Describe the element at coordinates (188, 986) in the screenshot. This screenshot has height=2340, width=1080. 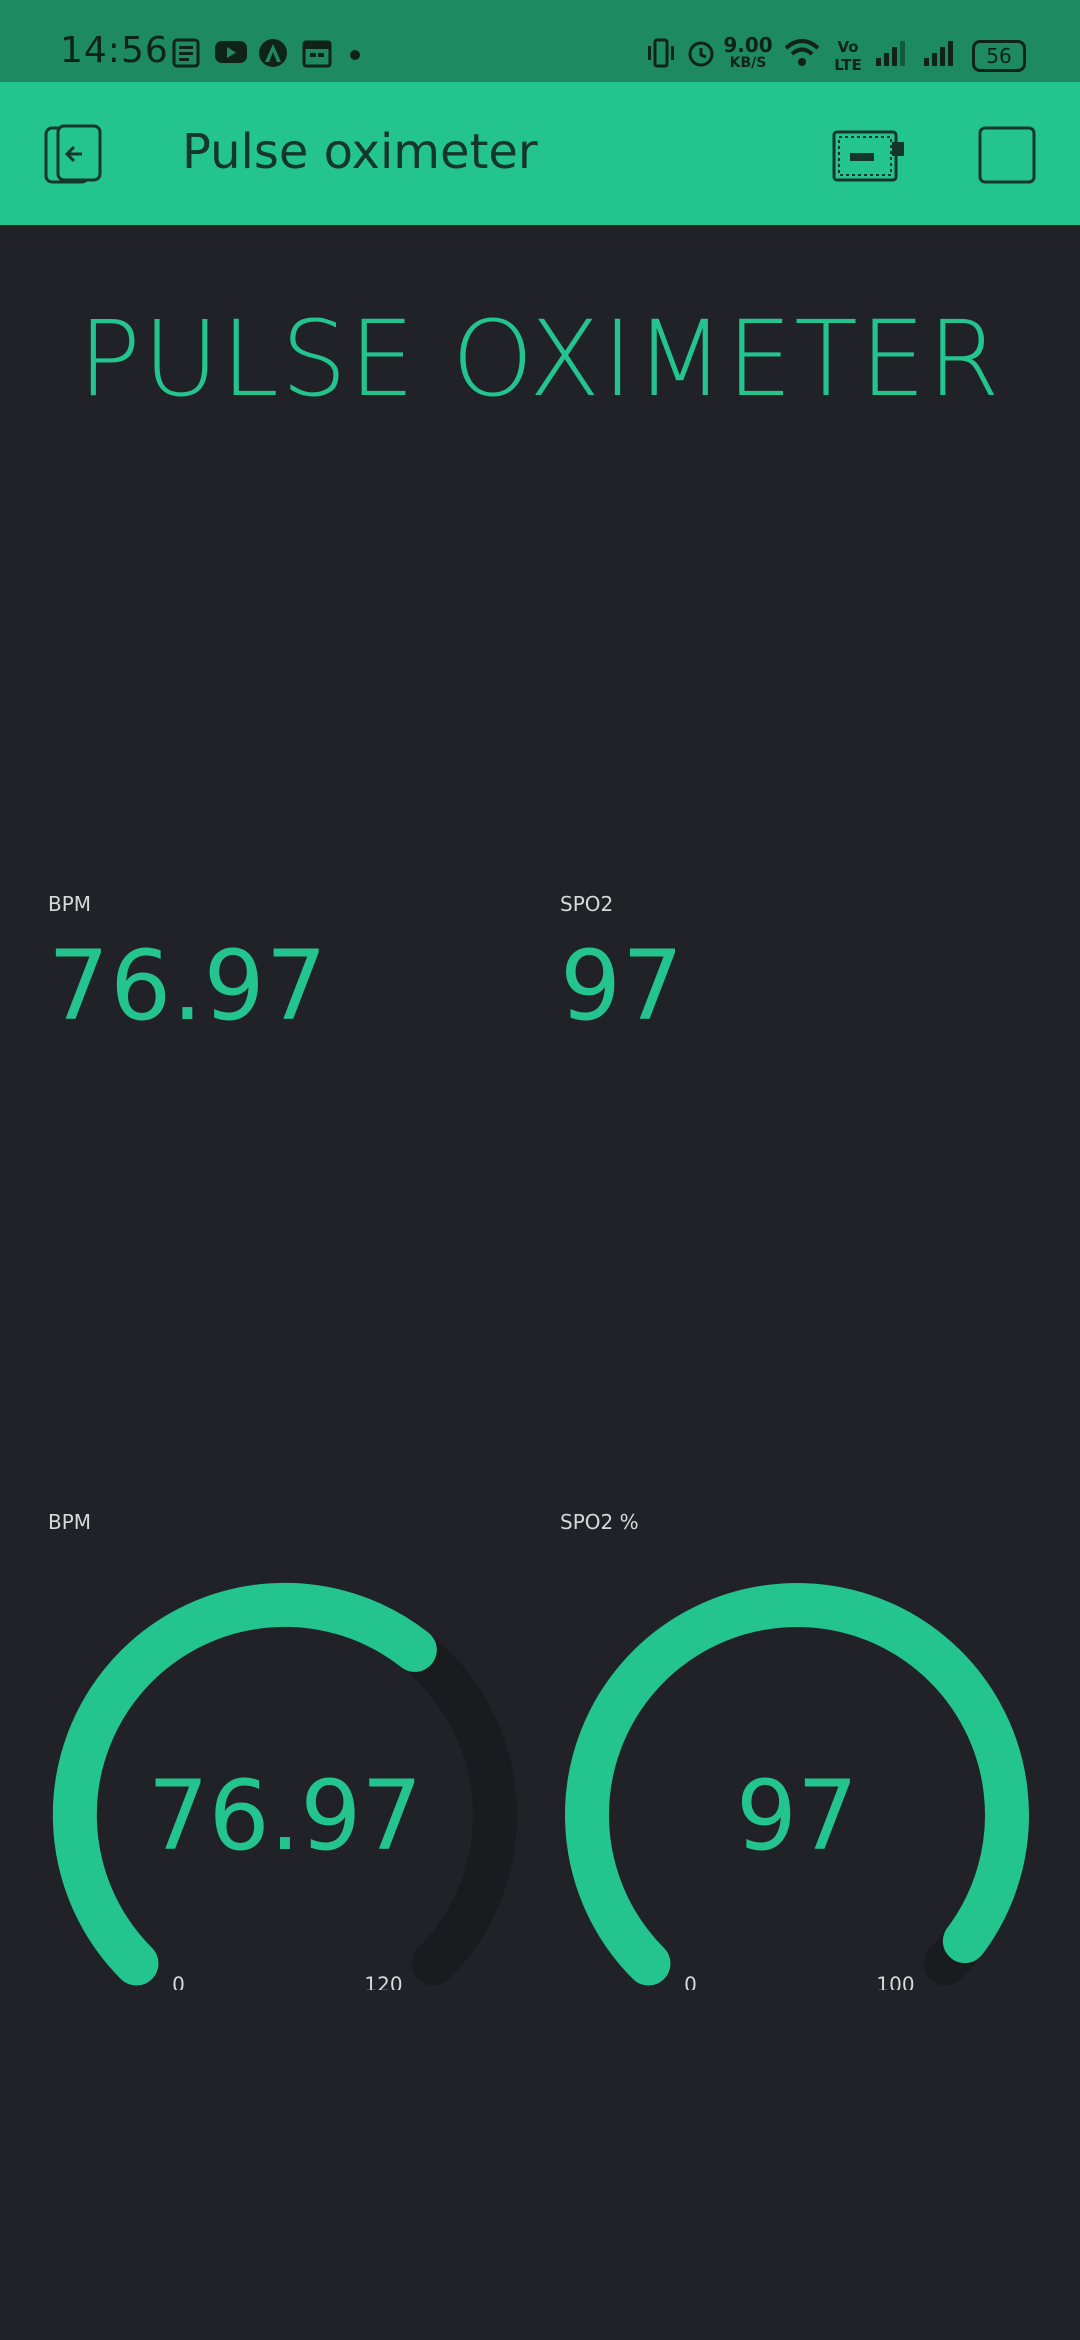
I see `bpm-display-value: 76.97` at that location.